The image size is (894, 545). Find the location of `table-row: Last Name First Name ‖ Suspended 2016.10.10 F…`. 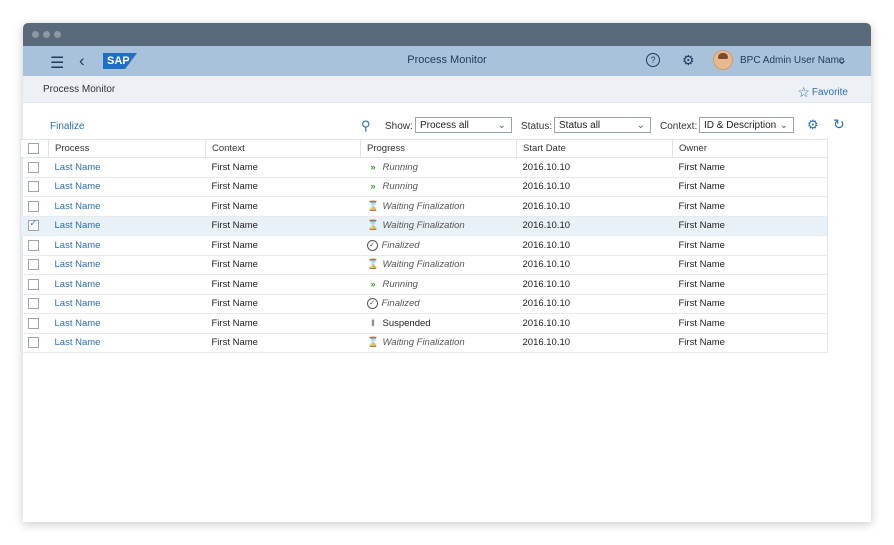

table-row: Last Name First Name ‖ Suspended 2016.10.10 F… is located at coordinates (424, 323).